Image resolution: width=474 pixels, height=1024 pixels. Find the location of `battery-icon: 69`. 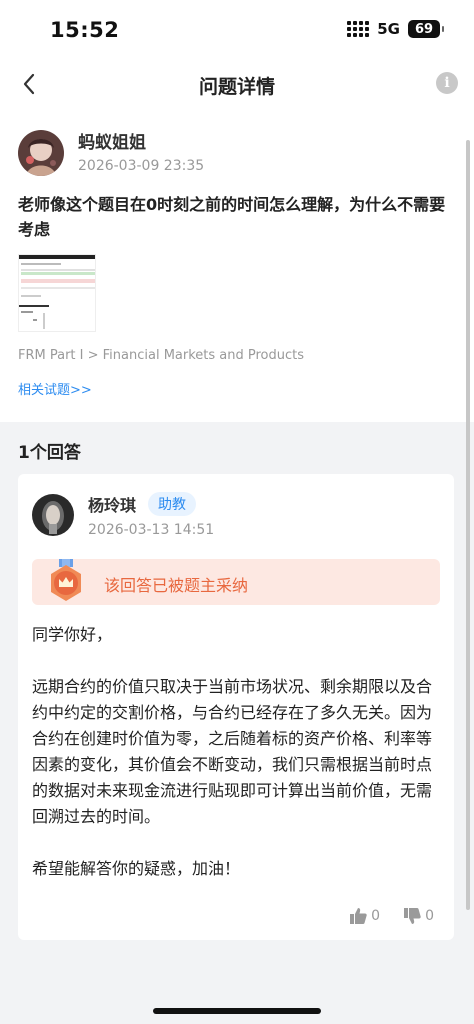

battery-icon: 69 is located at coordinates (426, 29).